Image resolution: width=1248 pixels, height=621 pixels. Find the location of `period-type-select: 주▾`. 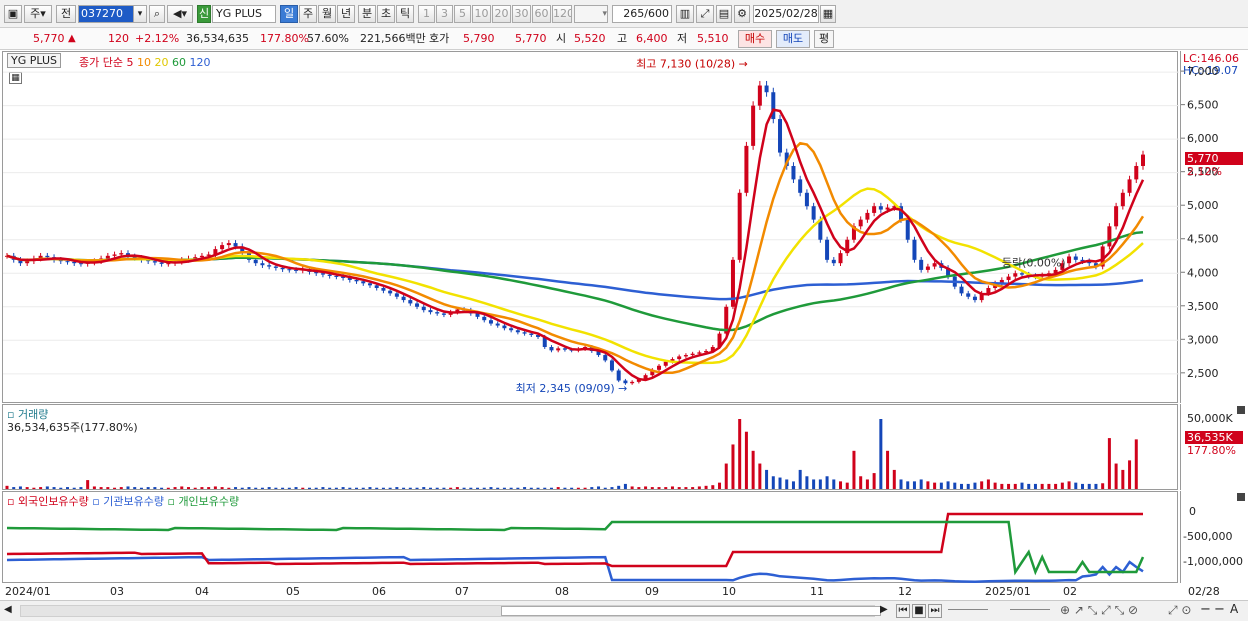

period-type-select: 주▾ is located at coordinates (38, 14).